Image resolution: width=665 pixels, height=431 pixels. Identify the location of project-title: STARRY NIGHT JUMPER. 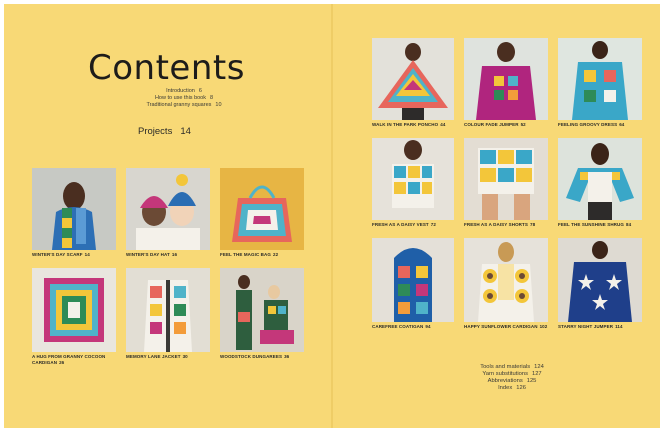
(586, 326).